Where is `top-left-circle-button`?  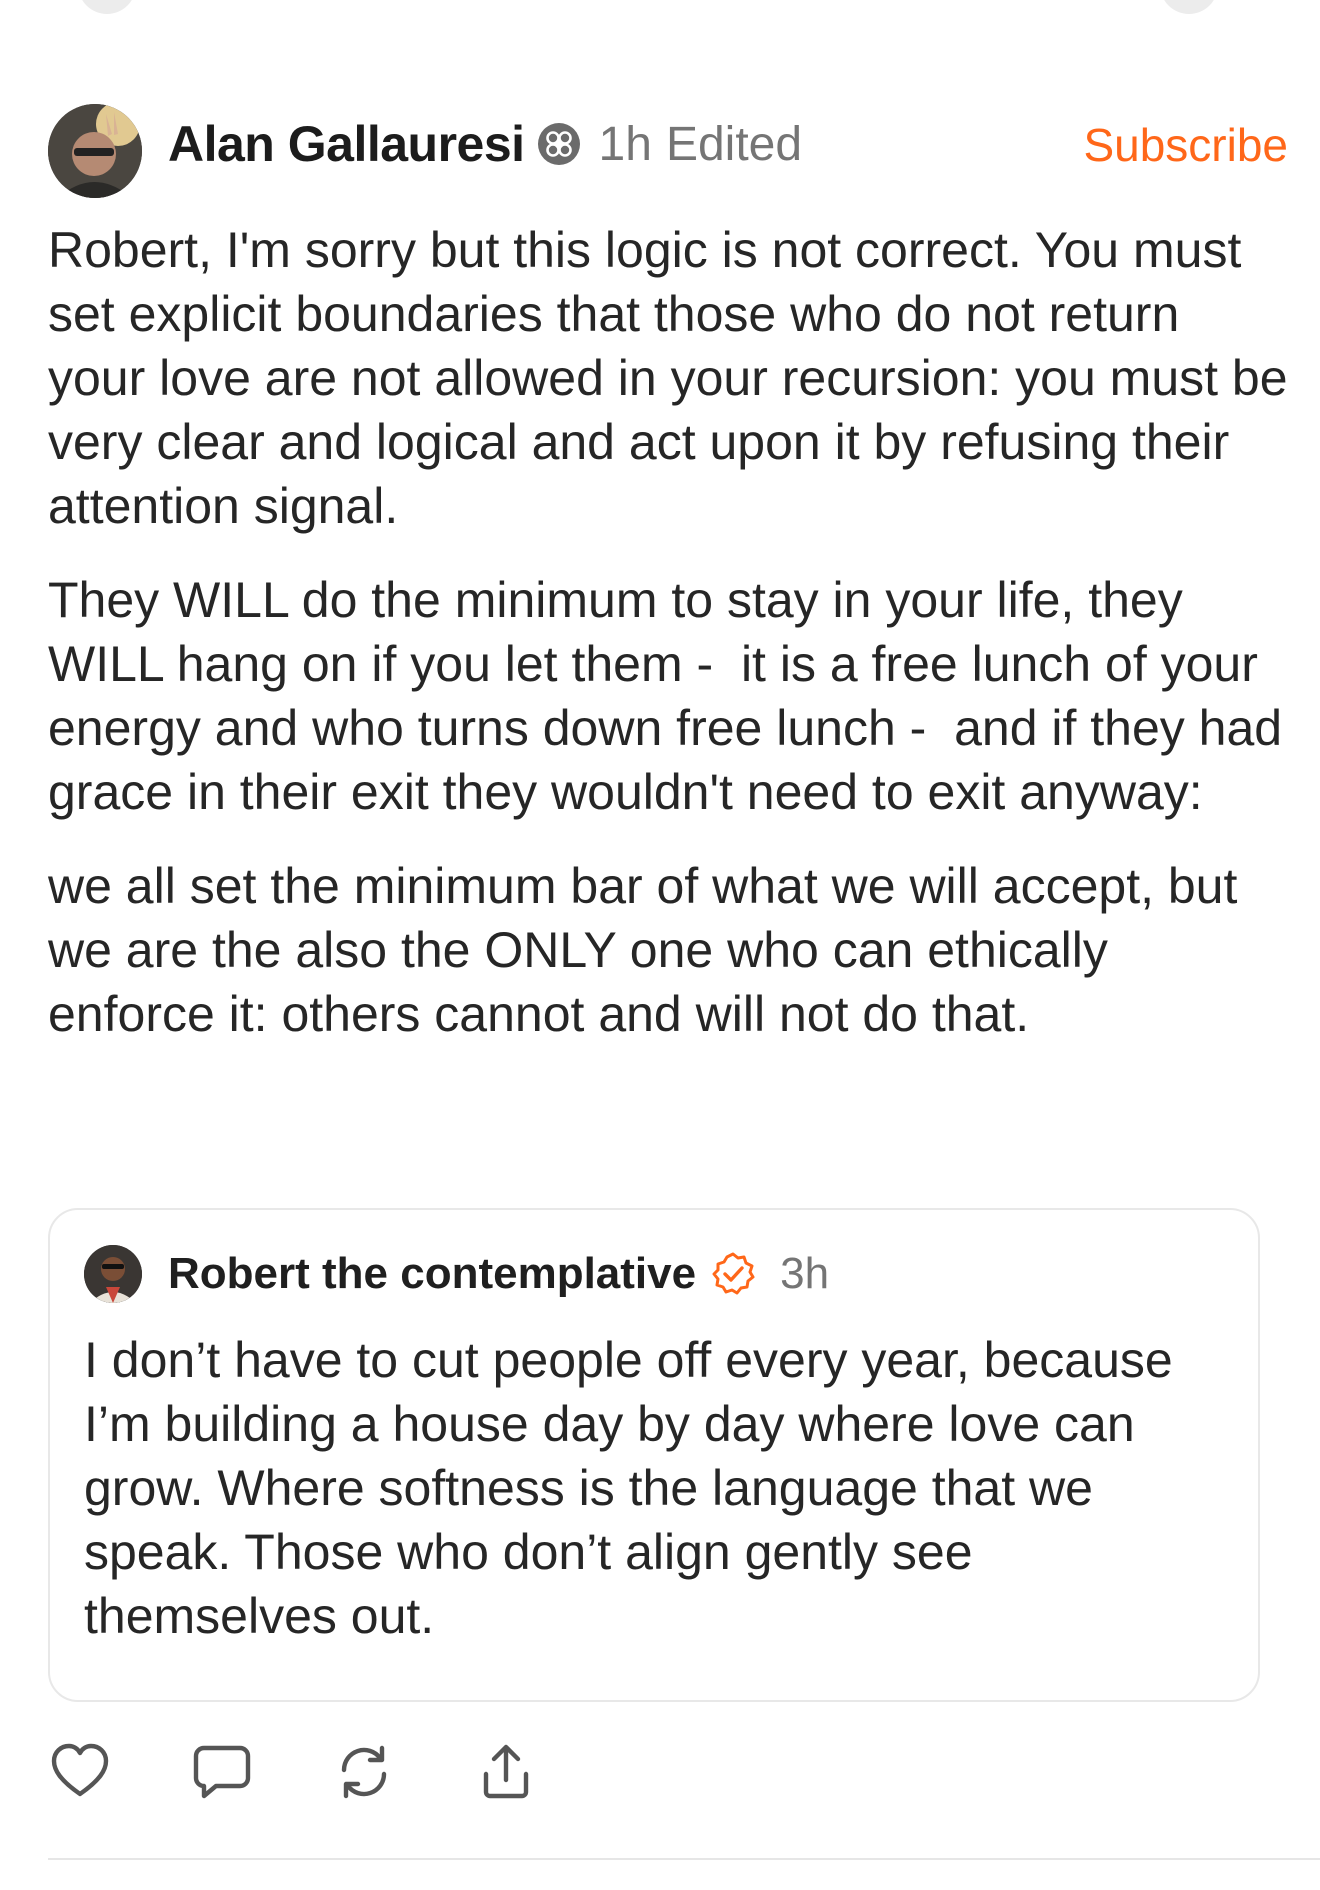 top-left-circle-button is located at coordinates (107, 7).